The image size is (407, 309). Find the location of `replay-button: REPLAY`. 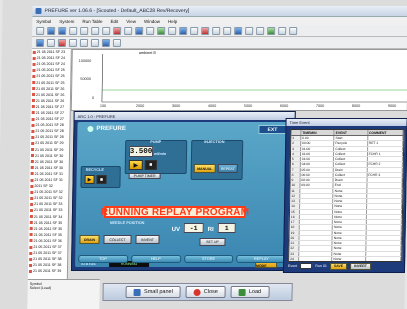

replay-button: REPLAY is located at coordinates (261, 258).